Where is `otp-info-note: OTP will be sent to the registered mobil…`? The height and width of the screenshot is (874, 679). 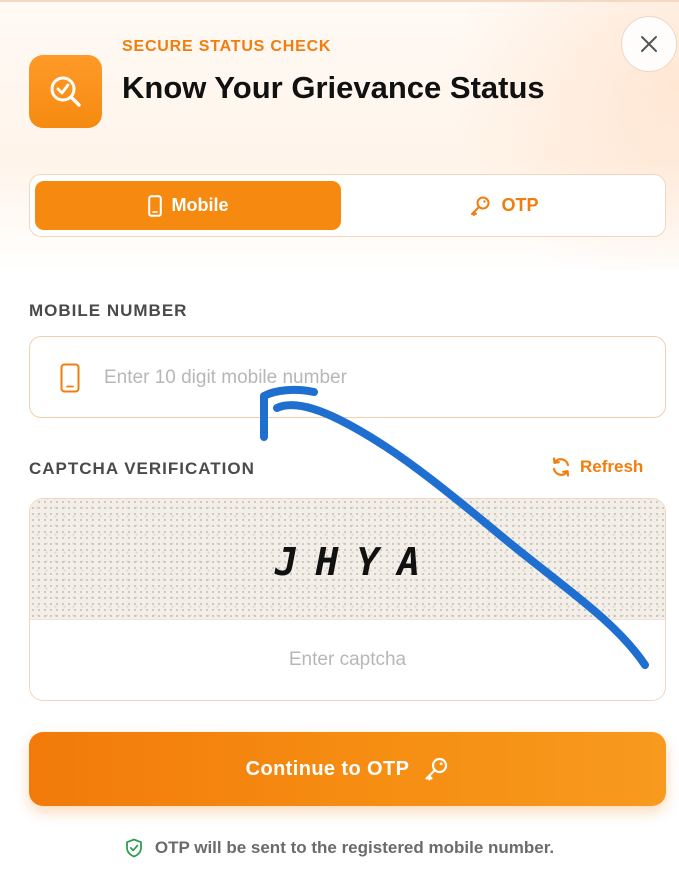
otp-info-note: OTP will be sent to the registered mobil… is located at coordinates (339, 848).